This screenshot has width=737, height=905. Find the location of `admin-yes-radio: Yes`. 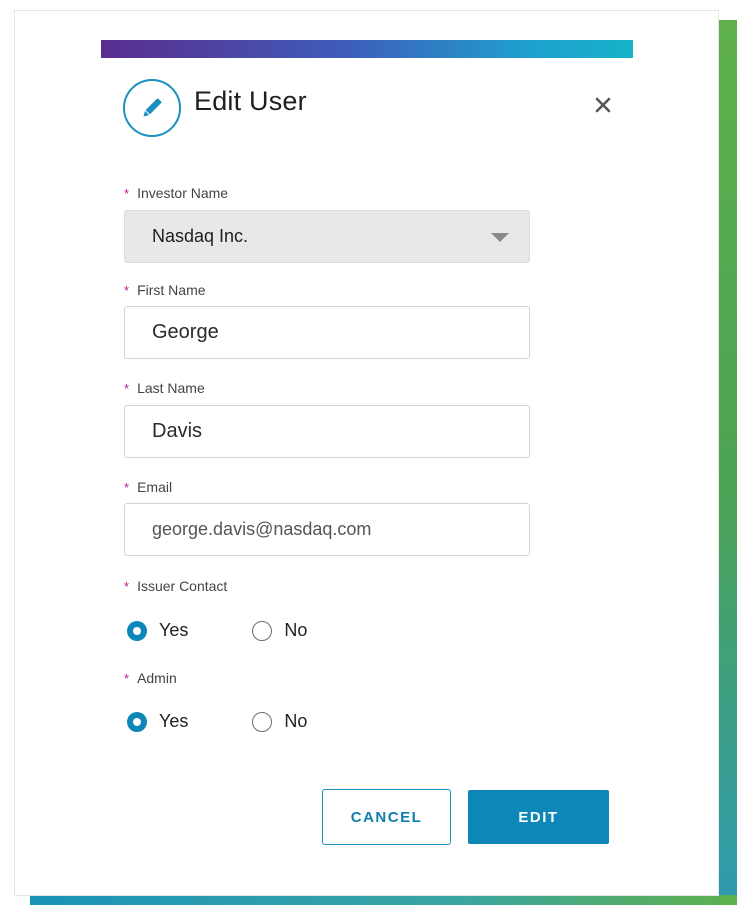

admin-yes-radio: Yes is located at coordinates (157, 721).